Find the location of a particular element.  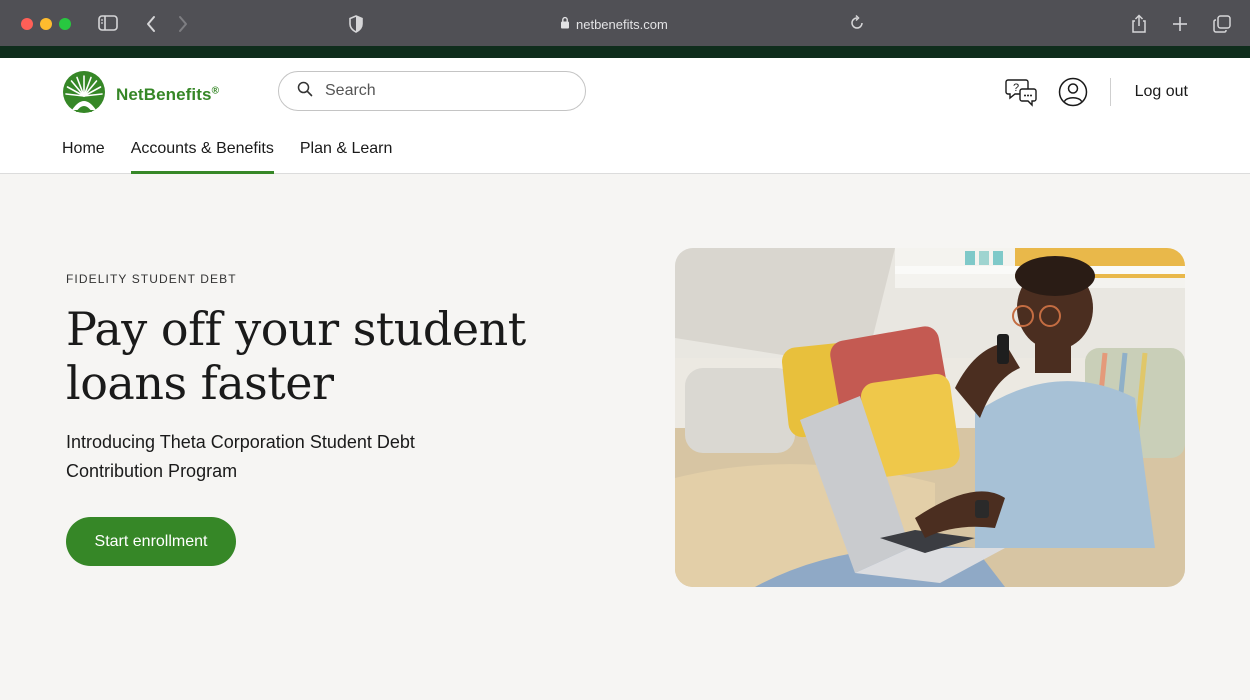

minimize-window-button is located at coordinates (46, 24).